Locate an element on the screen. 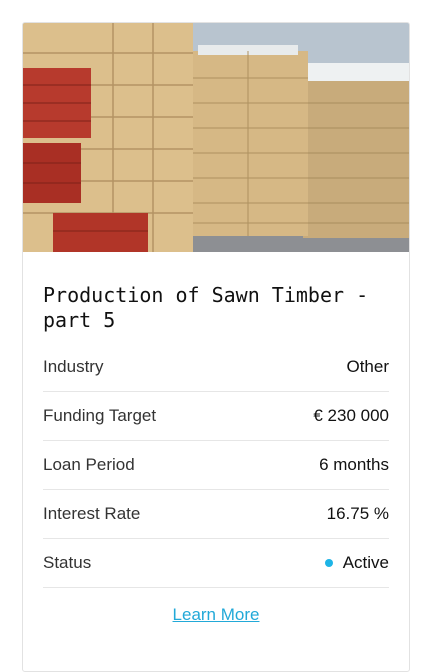 The width and height of the screenshot is (427, 672). status-value: Active is located at coordinates (365, 562).